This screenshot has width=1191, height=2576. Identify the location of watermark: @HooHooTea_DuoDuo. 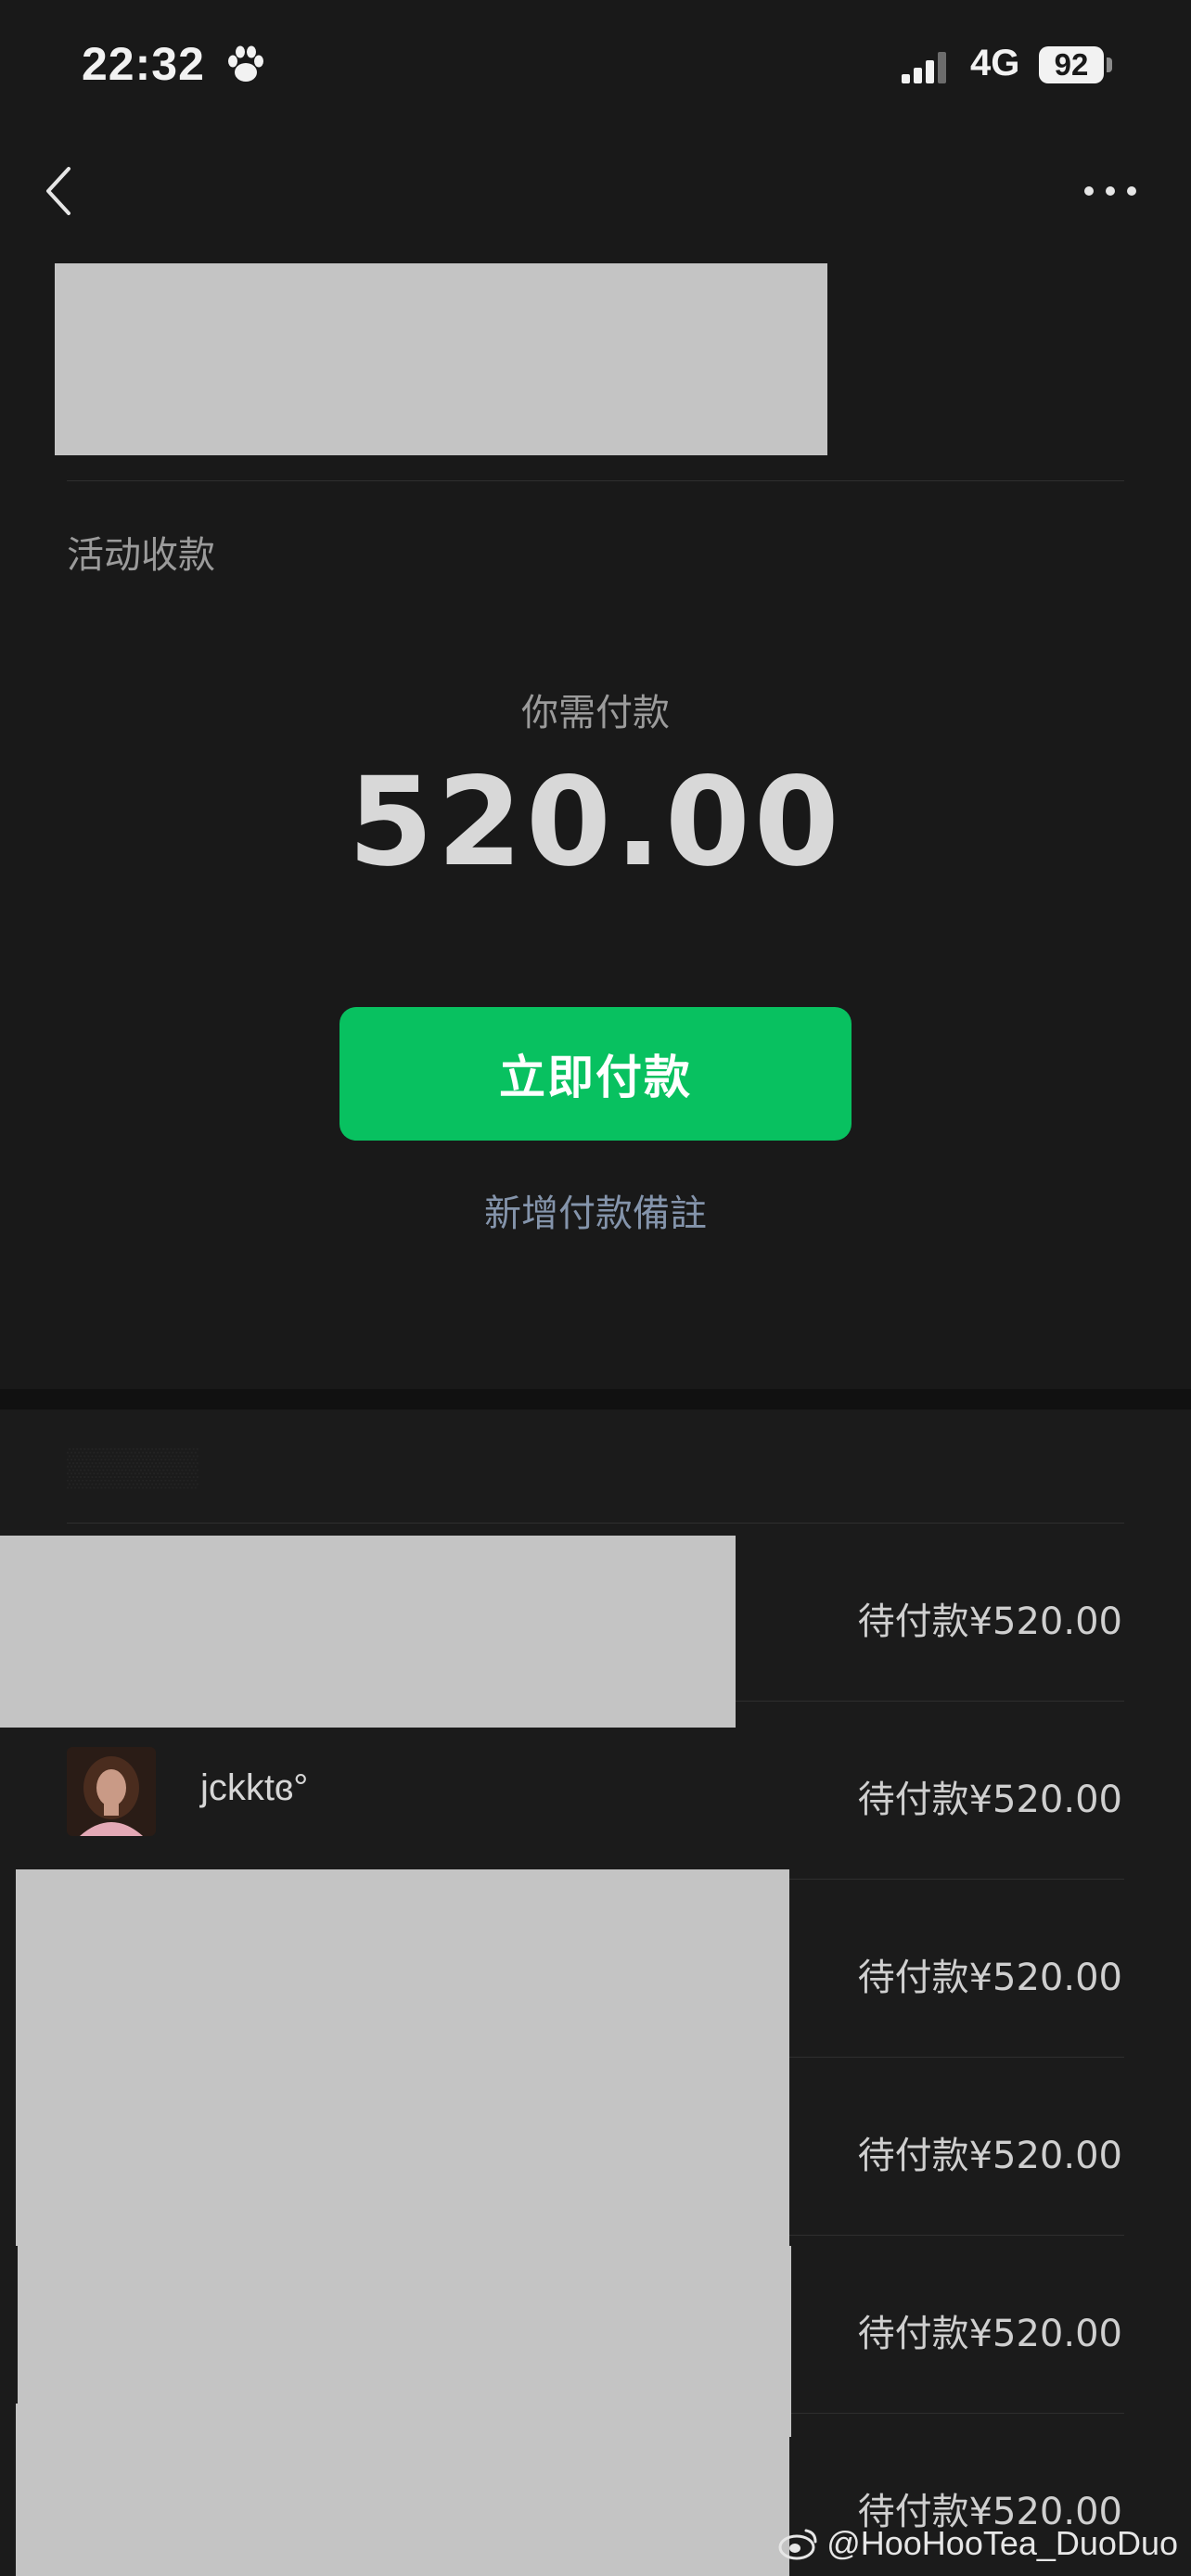
(978, 2543).